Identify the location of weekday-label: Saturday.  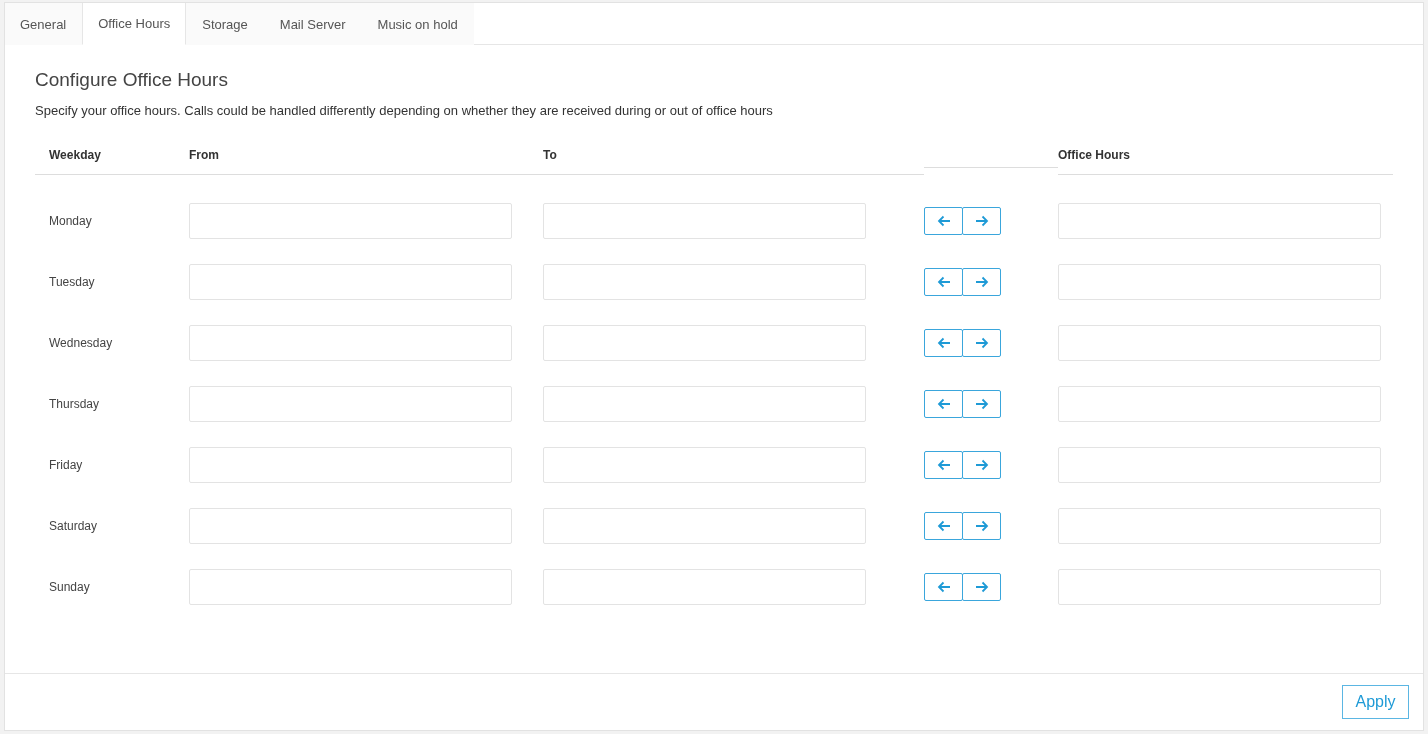
(73, 526).